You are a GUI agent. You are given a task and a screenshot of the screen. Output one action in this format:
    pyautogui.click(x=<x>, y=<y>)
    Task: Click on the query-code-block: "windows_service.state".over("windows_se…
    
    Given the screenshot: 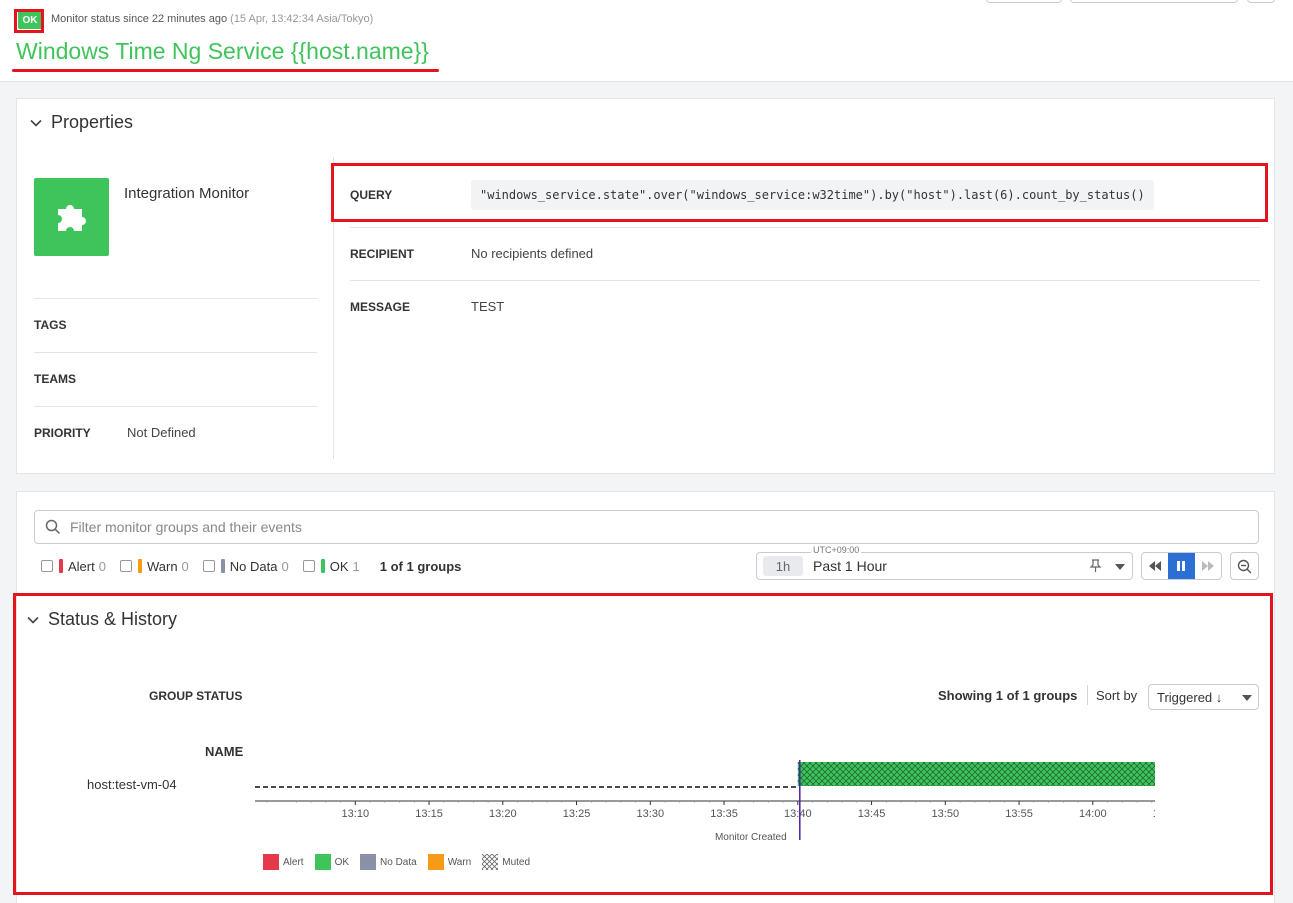 What is the action you would take?
    pyautogui.click(x=812, y=195)
    